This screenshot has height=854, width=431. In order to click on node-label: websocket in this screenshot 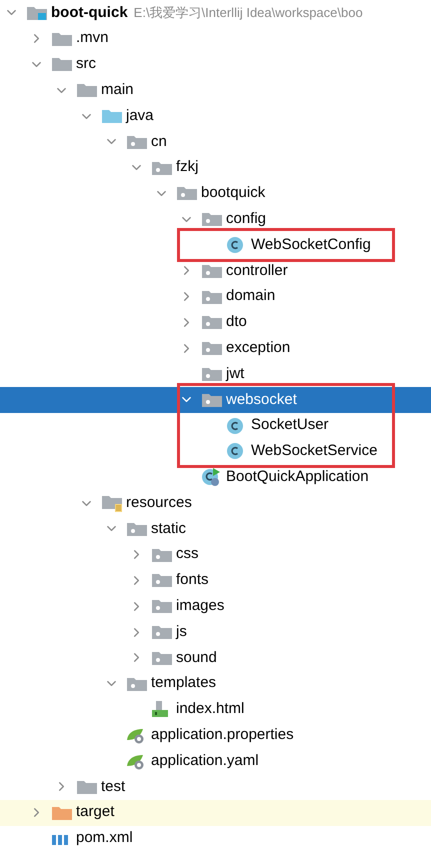, I will do `click(261, 400)`.